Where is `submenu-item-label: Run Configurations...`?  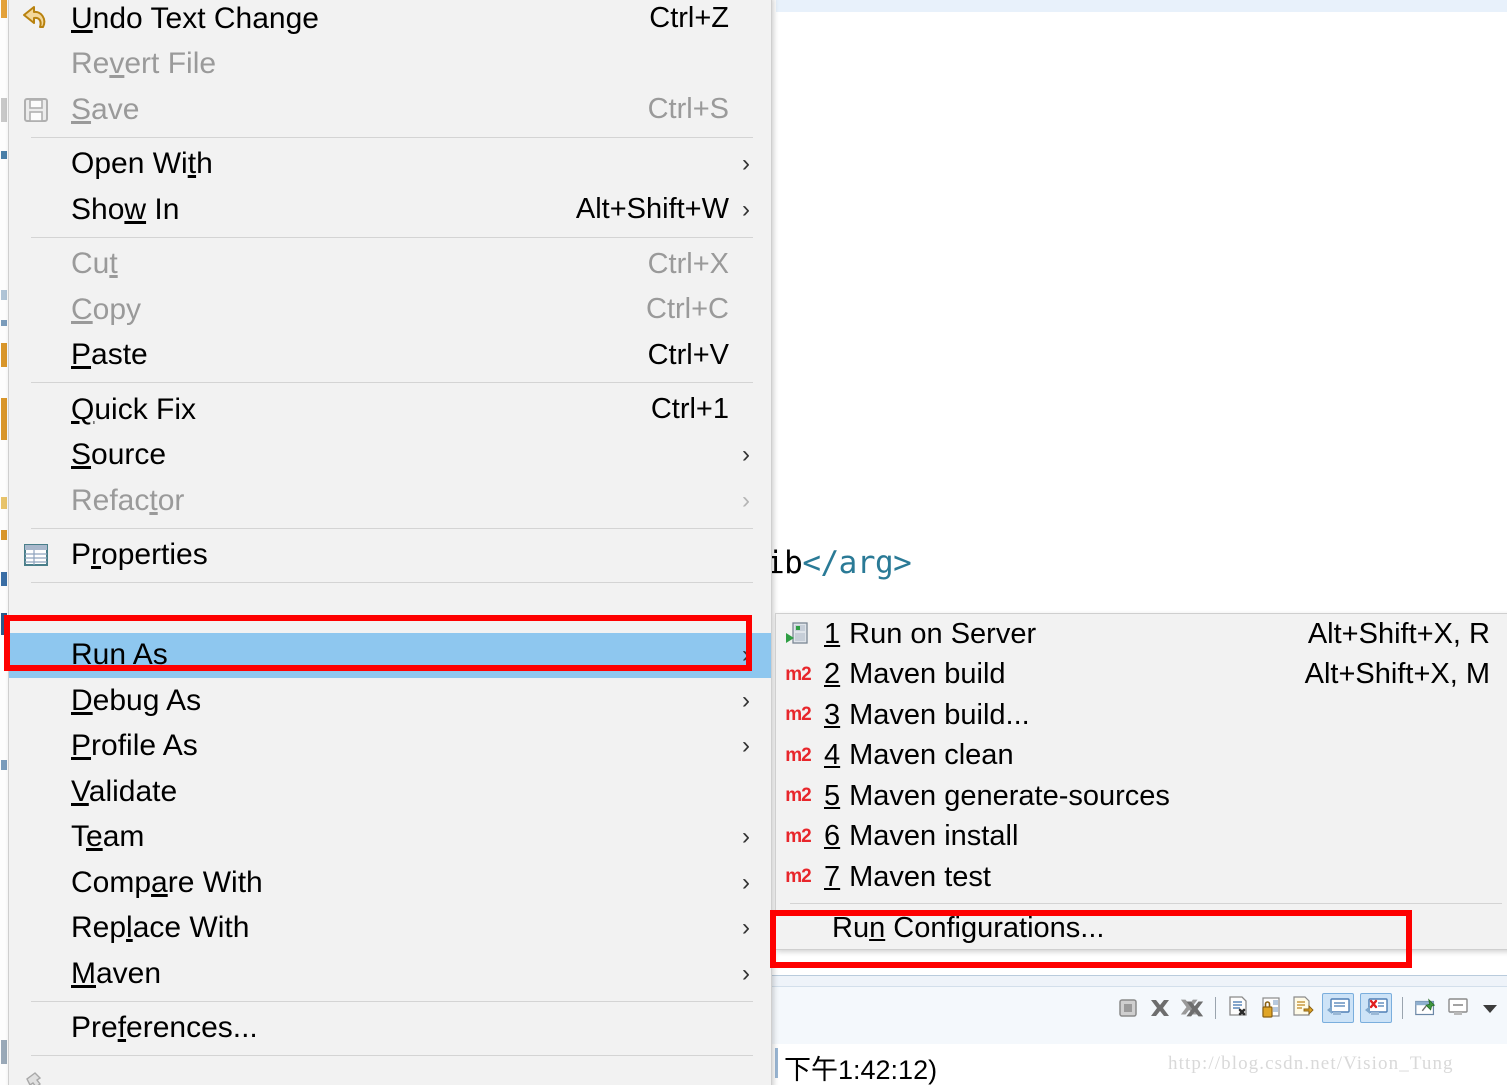
submenu-item-label: Run Configurations... is located at coordinates (968, 928).